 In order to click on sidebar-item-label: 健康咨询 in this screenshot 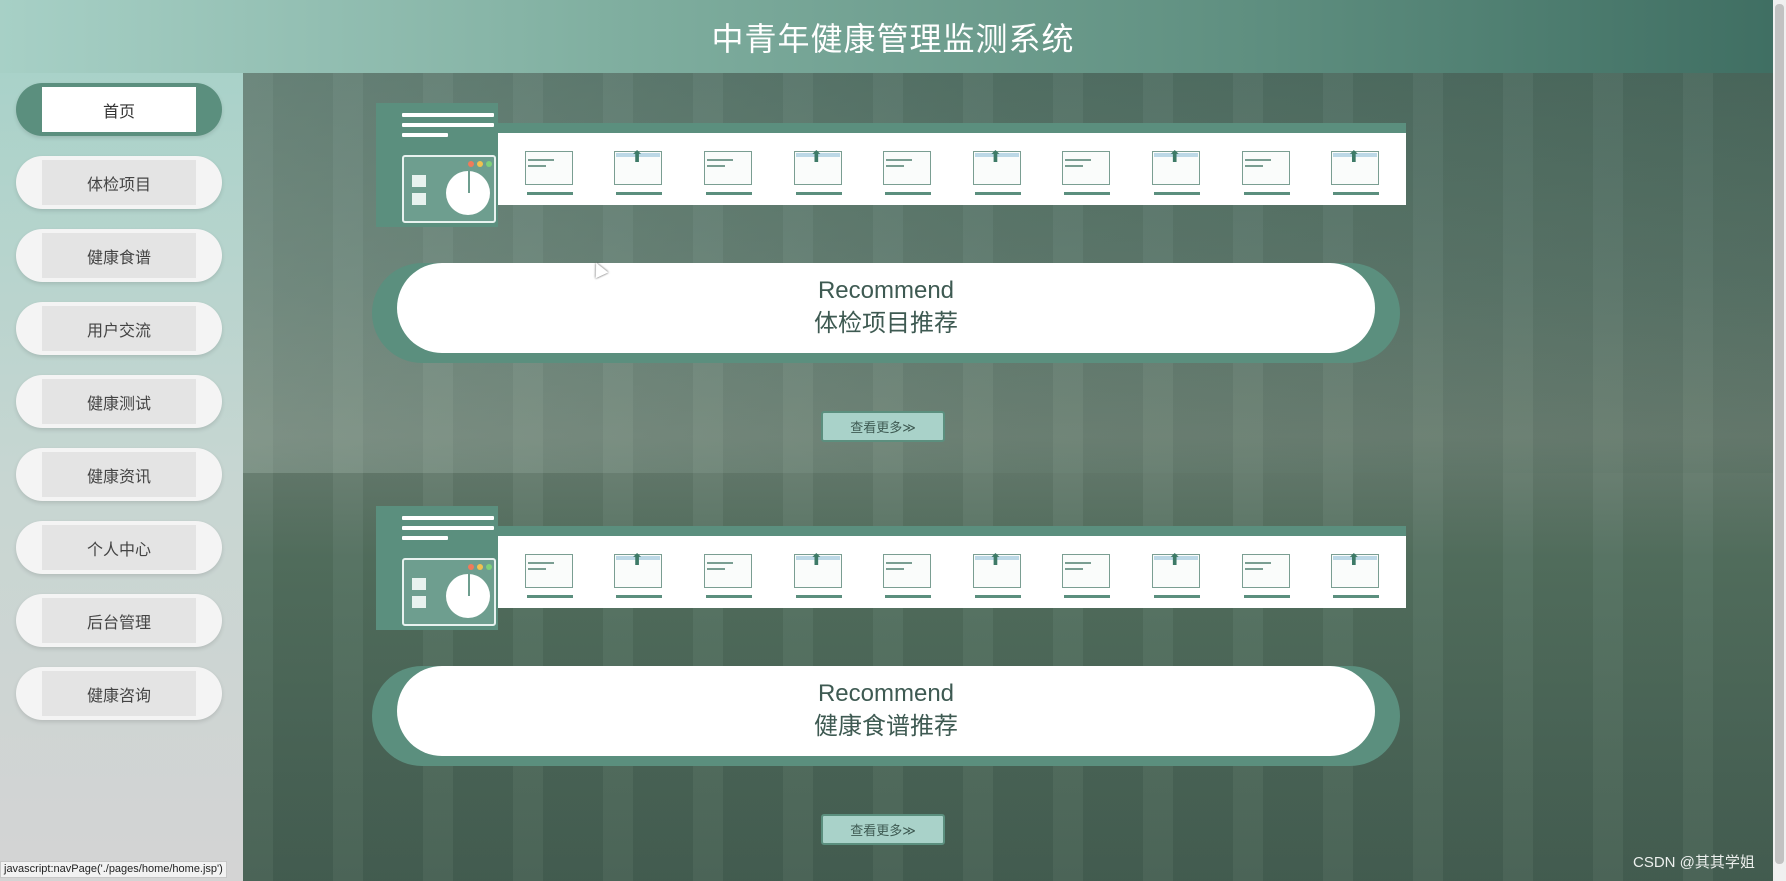, I will do `click(119, 693)`.